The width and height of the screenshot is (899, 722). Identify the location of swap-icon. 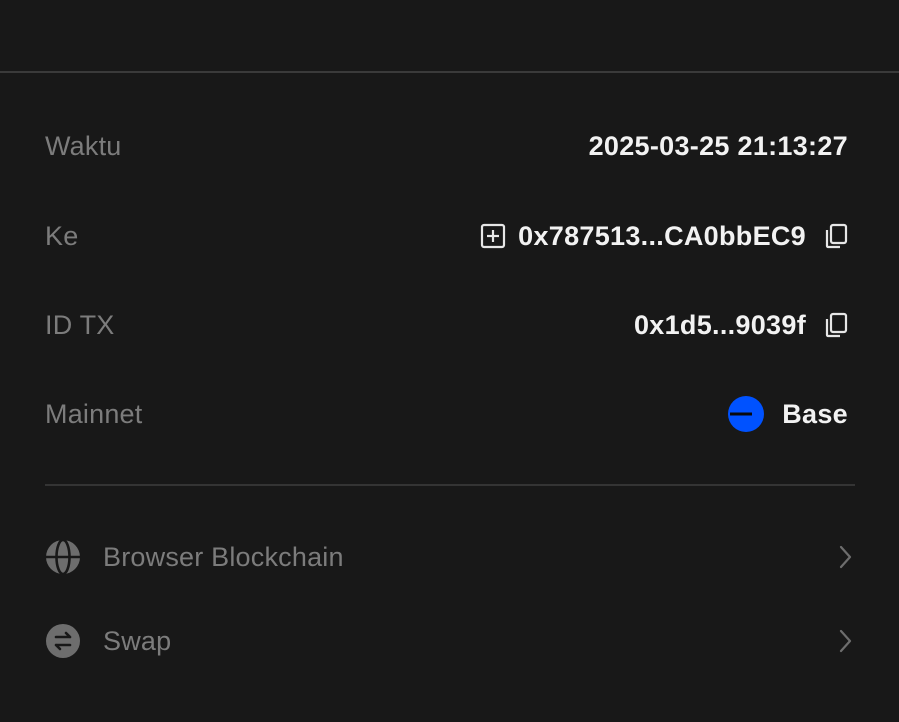
(63, 641).